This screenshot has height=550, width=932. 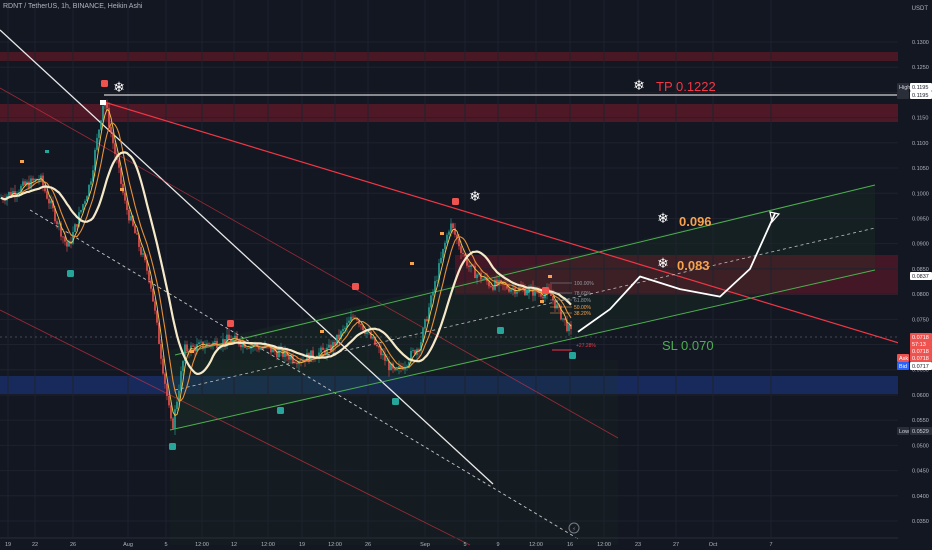 What do you see at coordinates (920, 43) in the screenshot?
I see `price-tick-label: 0.1300` at bounding box center [920, 43].